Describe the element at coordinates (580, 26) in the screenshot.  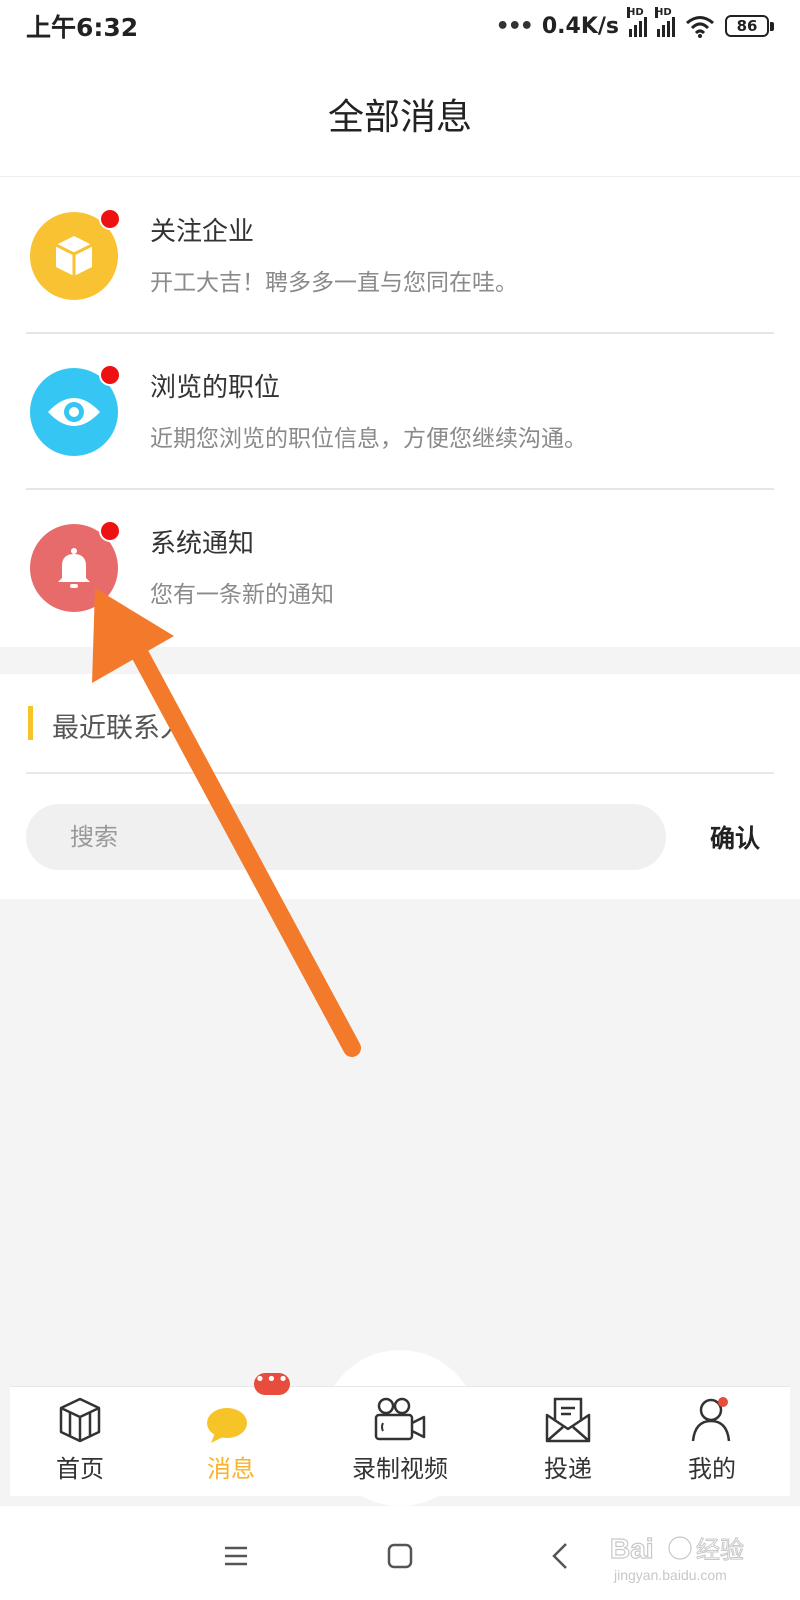
I see `network-speed: 0.4K/s` at that location.